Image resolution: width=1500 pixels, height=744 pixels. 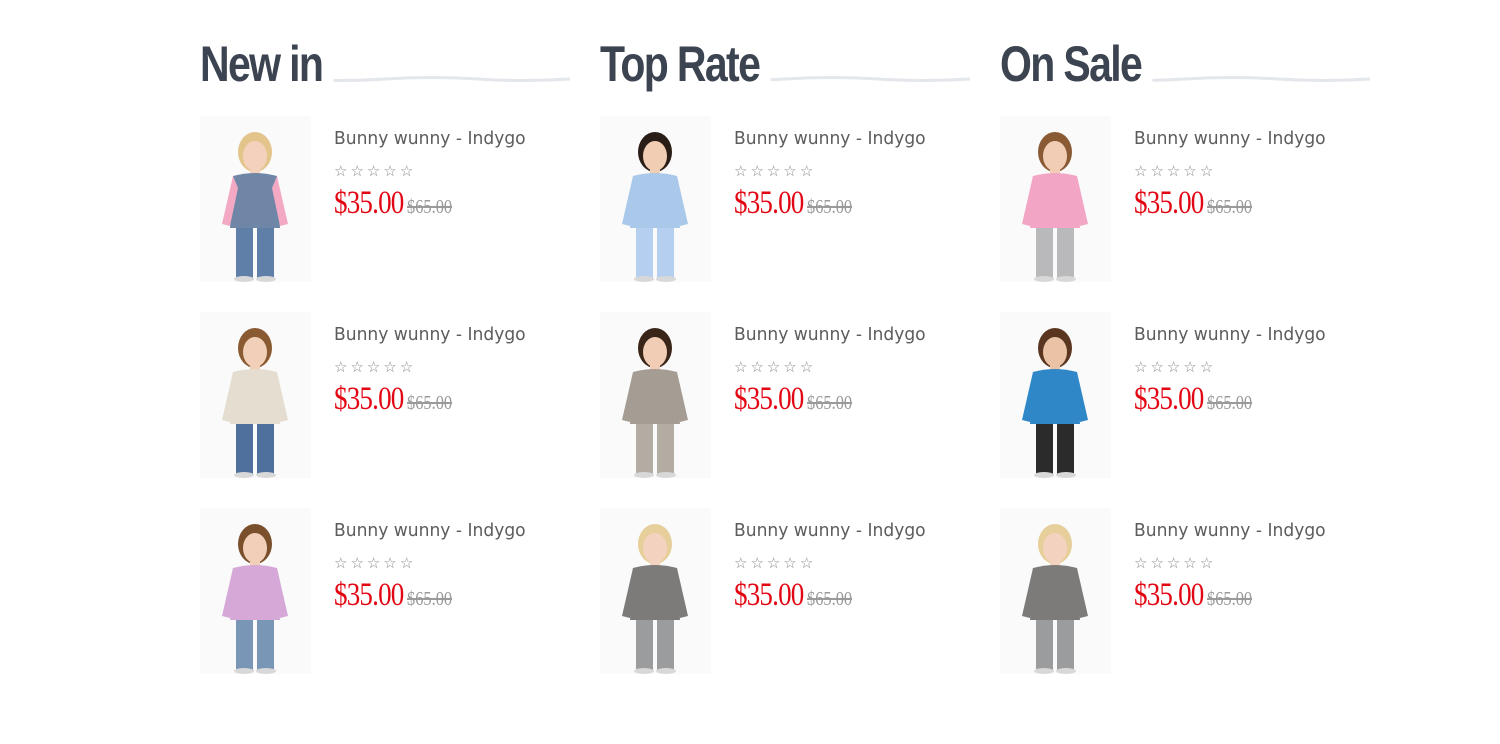 I want to click on section-header: Top Rate, so click(x=785, y=73).